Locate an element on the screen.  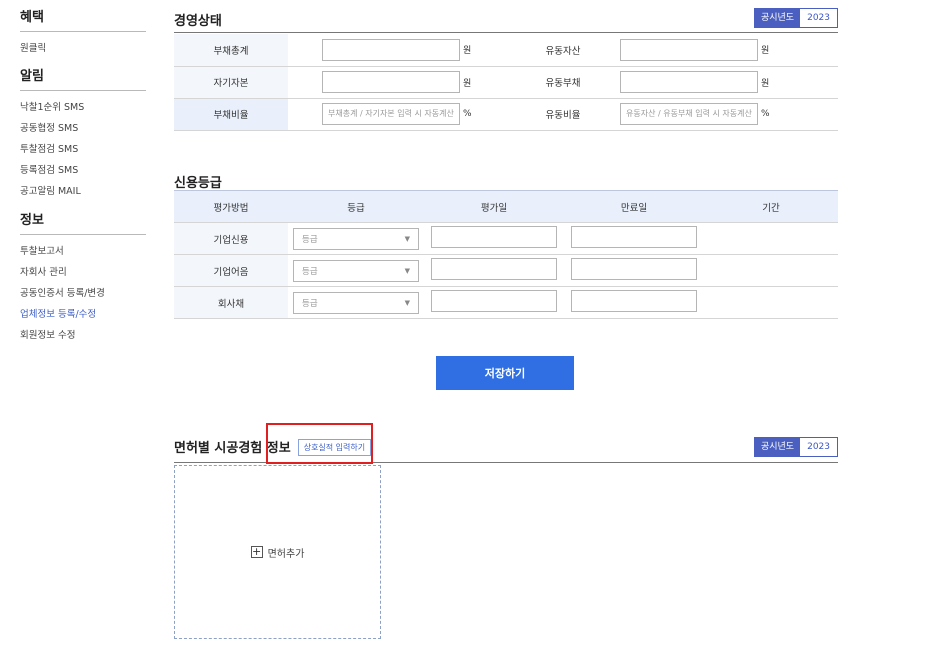
table-row: 부채총계 원 유동자산 원 is located at coordinates (506, 50).